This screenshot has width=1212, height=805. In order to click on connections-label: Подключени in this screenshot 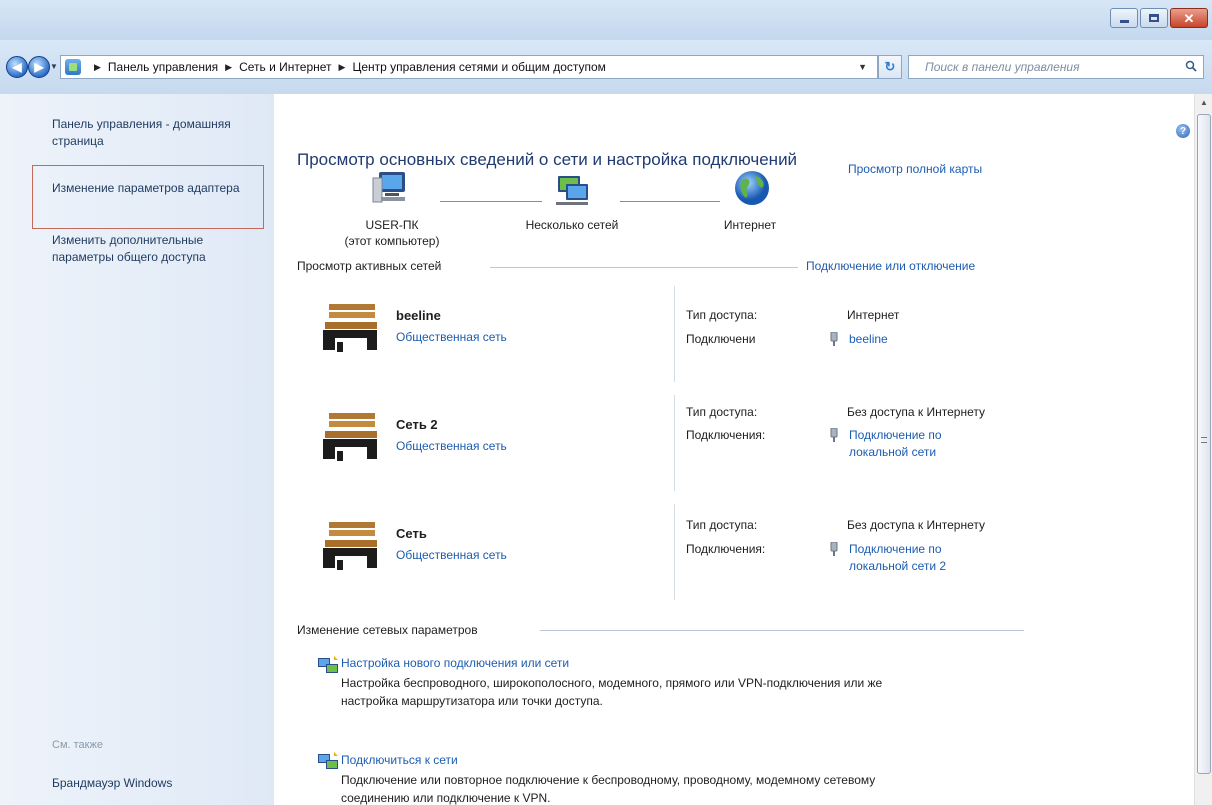, I will do `click(721, 339)`.